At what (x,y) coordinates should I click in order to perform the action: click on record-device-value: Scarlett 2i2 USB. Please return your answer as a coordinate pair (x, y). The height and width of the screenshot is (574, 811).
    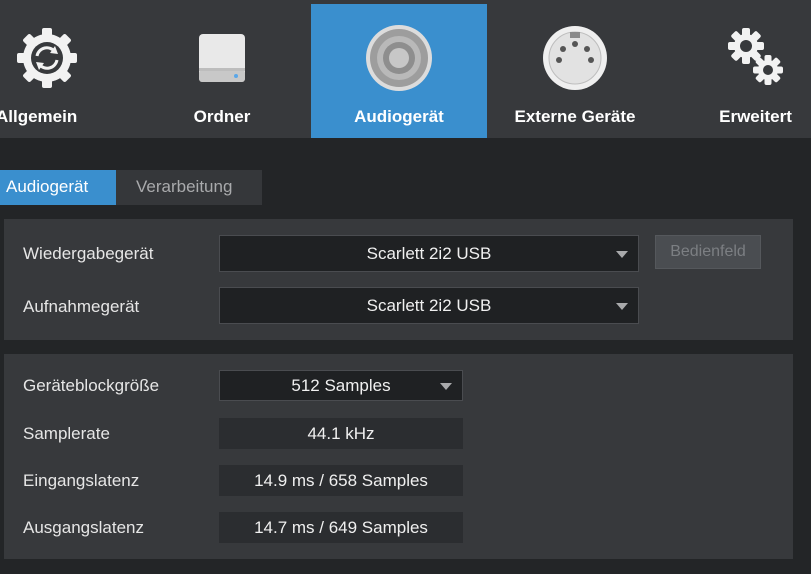
    Looking at the image, I should click on (429, 305).